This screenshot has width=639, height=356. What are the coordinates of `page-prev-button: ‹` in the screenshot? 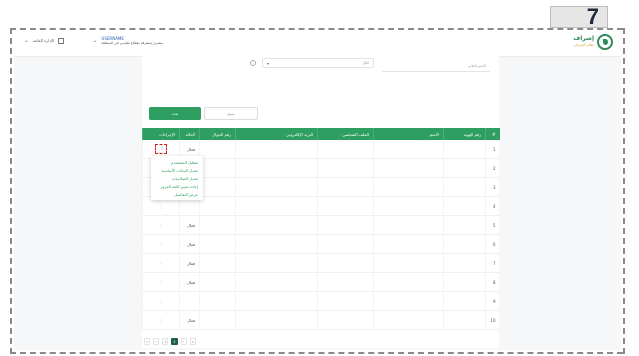 It's located at (156, 341).